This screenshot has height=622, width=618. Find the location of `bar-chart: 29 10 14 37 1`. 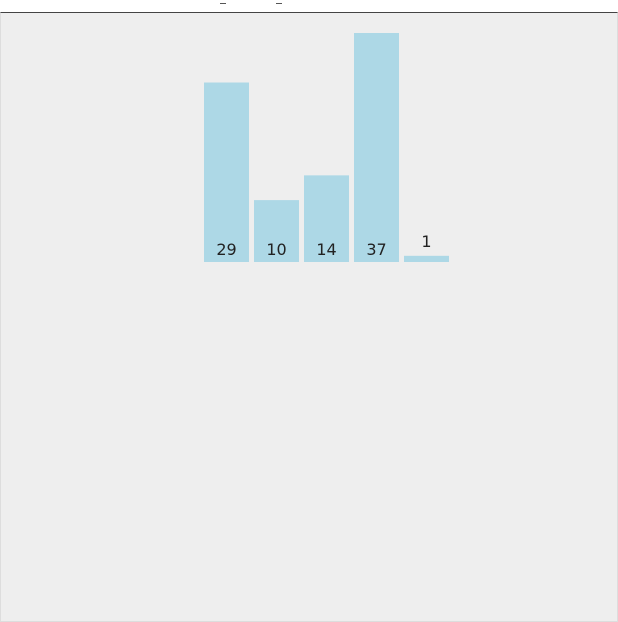

bar-chart: 29 10 14 37 1 is located at coordinates (326, 147).